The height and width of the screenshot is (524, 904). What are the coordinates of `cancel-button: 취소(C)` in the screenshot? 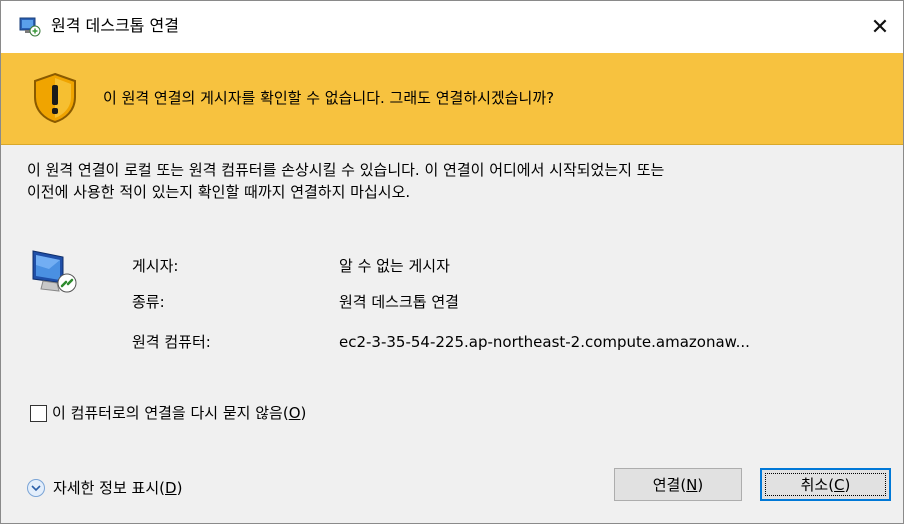 It's located at (825, 484).